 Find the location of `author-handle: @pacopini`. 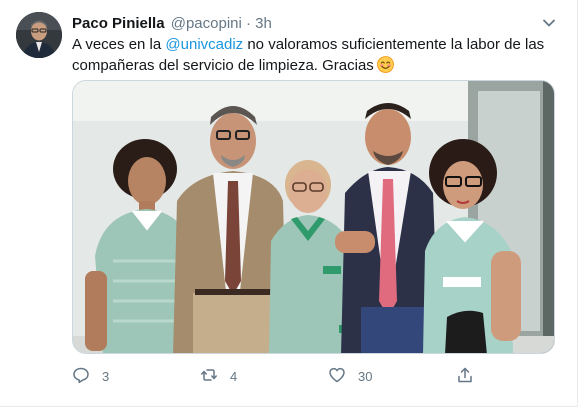

author-handle: @pacopini is located at coordinates (206, 23).